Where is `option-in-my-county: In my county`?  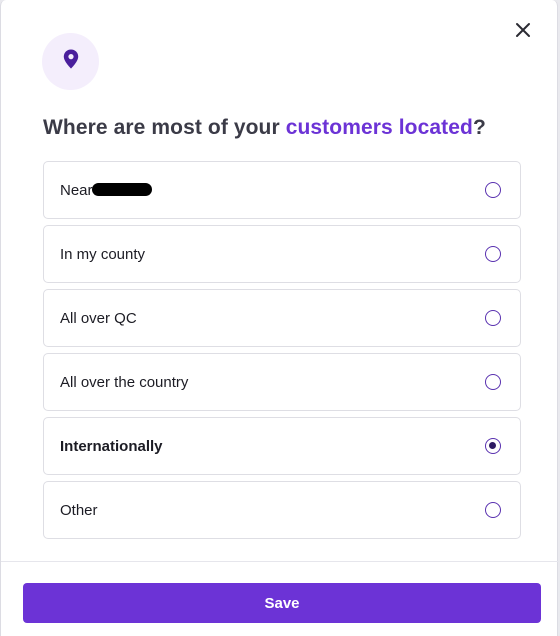 option-in-my-county: In my county is located at coordinates (282, 254).